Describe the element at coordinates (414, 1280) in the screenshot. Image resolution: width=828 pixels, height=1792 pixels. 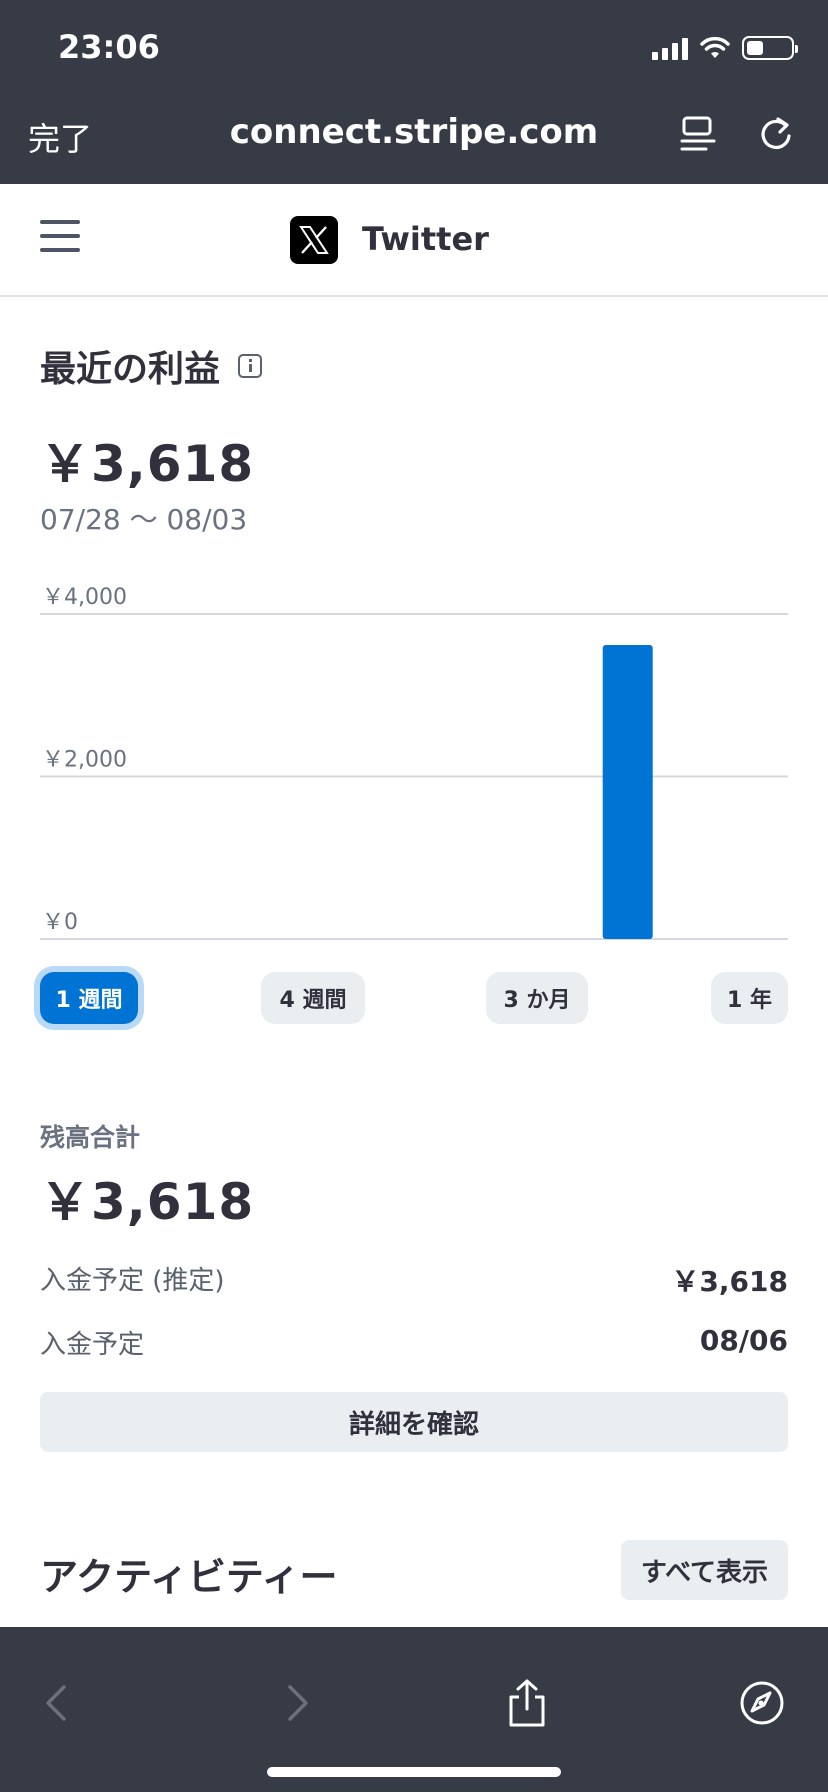
I see `payout-estimate-row: 入金予定 (推定) ￥3,618` at that location.